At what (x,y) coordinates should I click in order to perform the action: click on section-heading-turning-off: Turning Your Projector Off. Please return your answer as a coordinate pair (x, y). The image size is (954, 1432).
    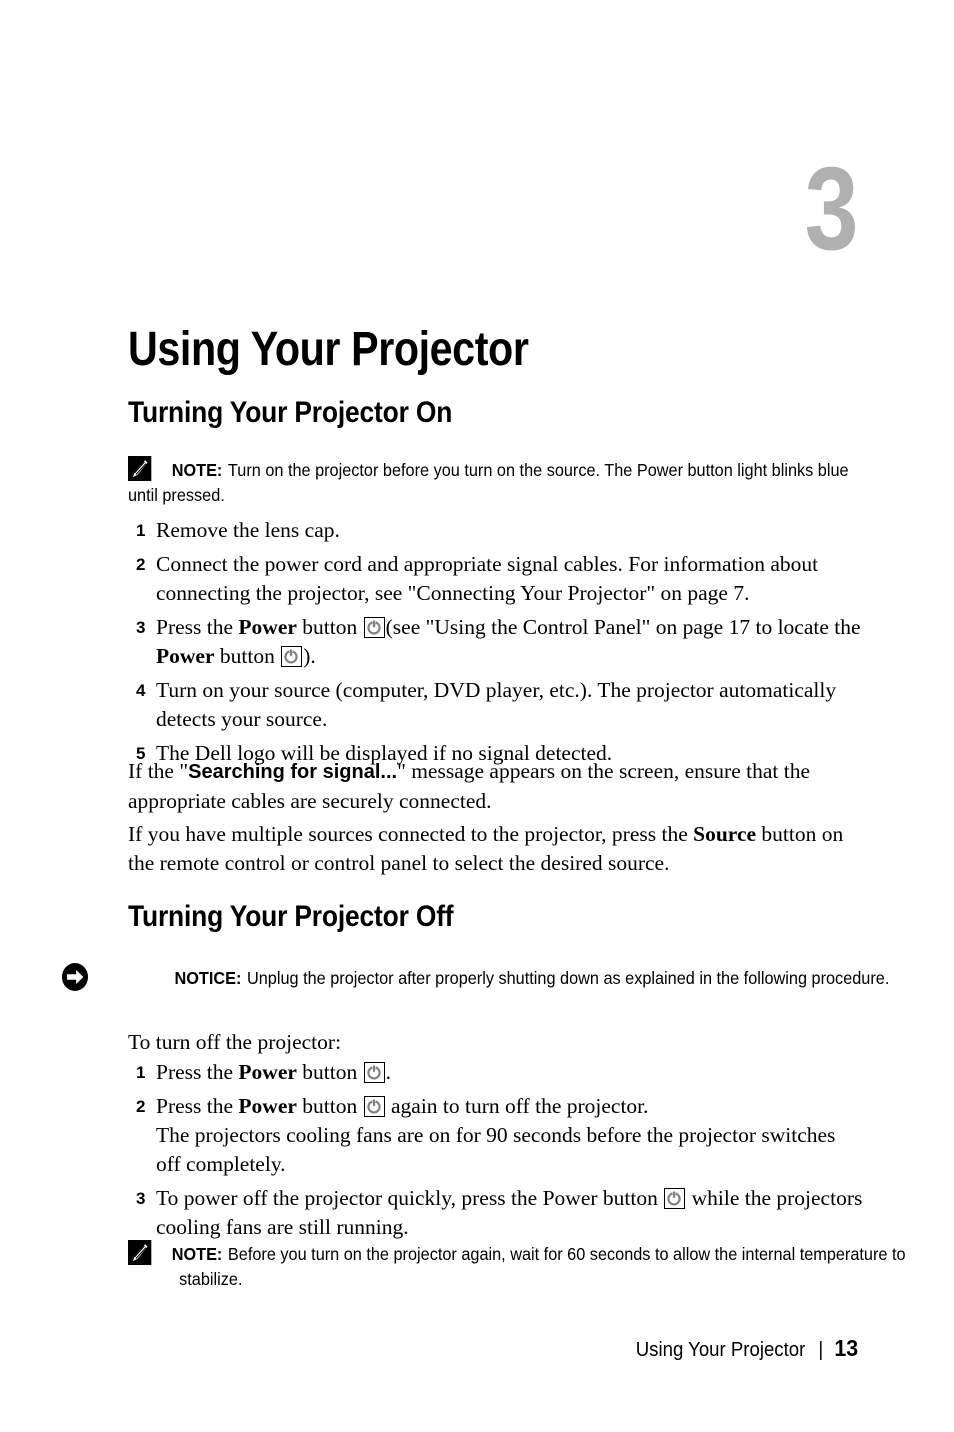
    Looking at the image, I should click on (291, 916).